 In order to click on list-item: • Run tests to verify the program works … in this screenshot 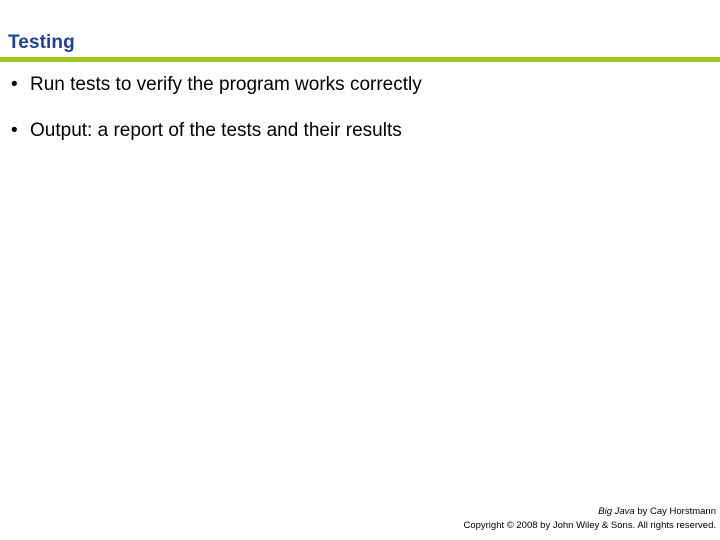, I will do `click(360, 85)`.